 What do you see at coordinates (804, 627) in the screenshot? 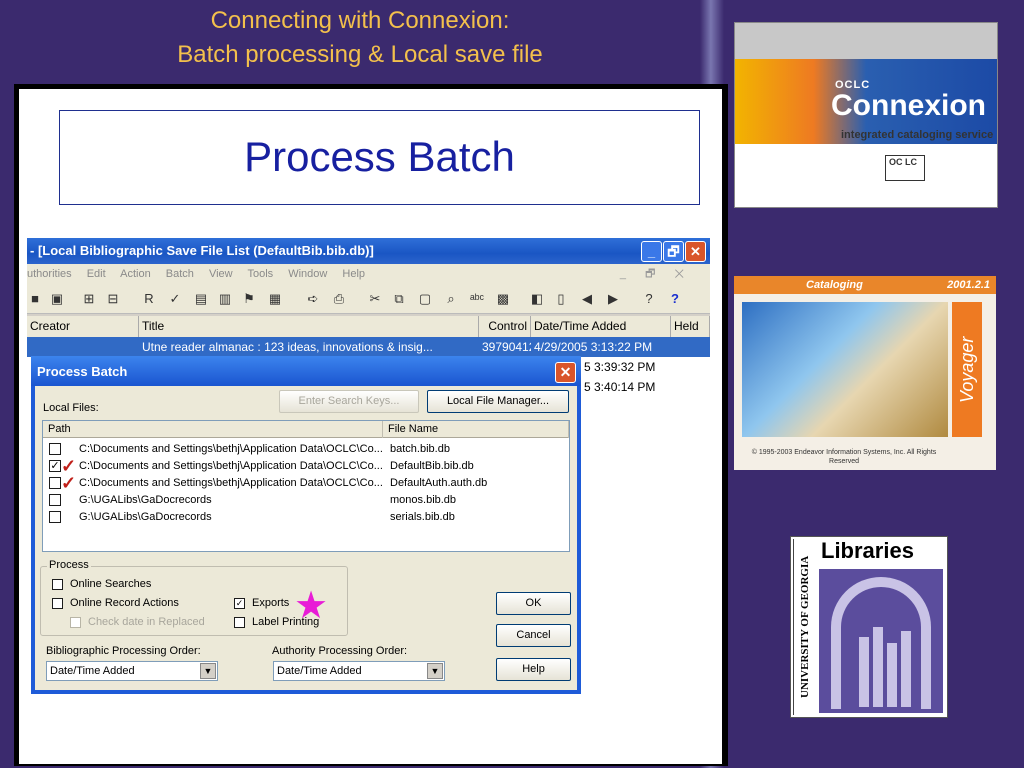
I see `uga-side-text: UNIVERSITY OF GEORGIA` at bounding box center [804, 627].